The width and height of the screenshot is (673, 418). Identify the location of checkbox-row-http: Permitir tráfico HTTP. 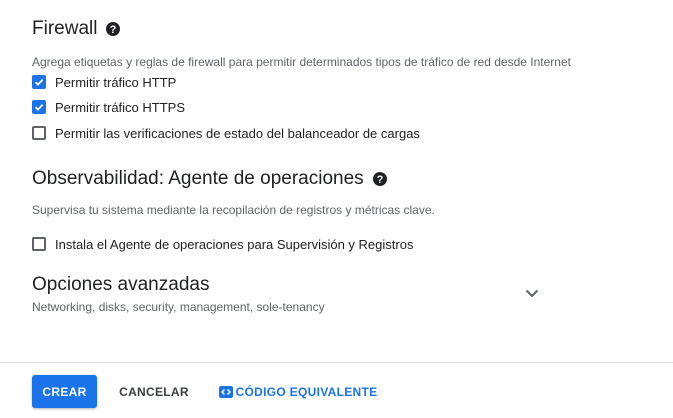
(104, 82).